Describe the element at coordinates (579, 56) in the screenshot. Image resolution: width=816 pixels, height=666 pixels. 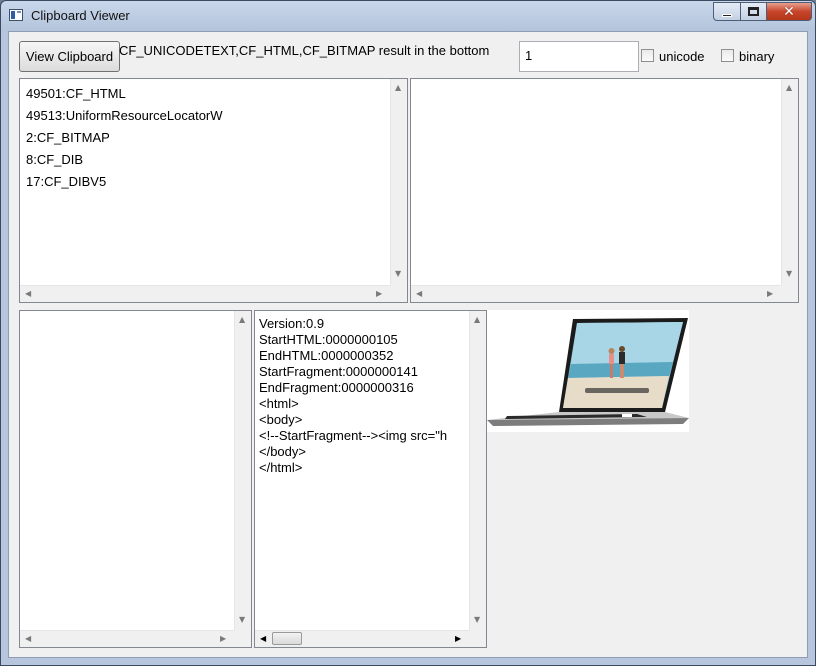
I see `index-input: 1` at that location.